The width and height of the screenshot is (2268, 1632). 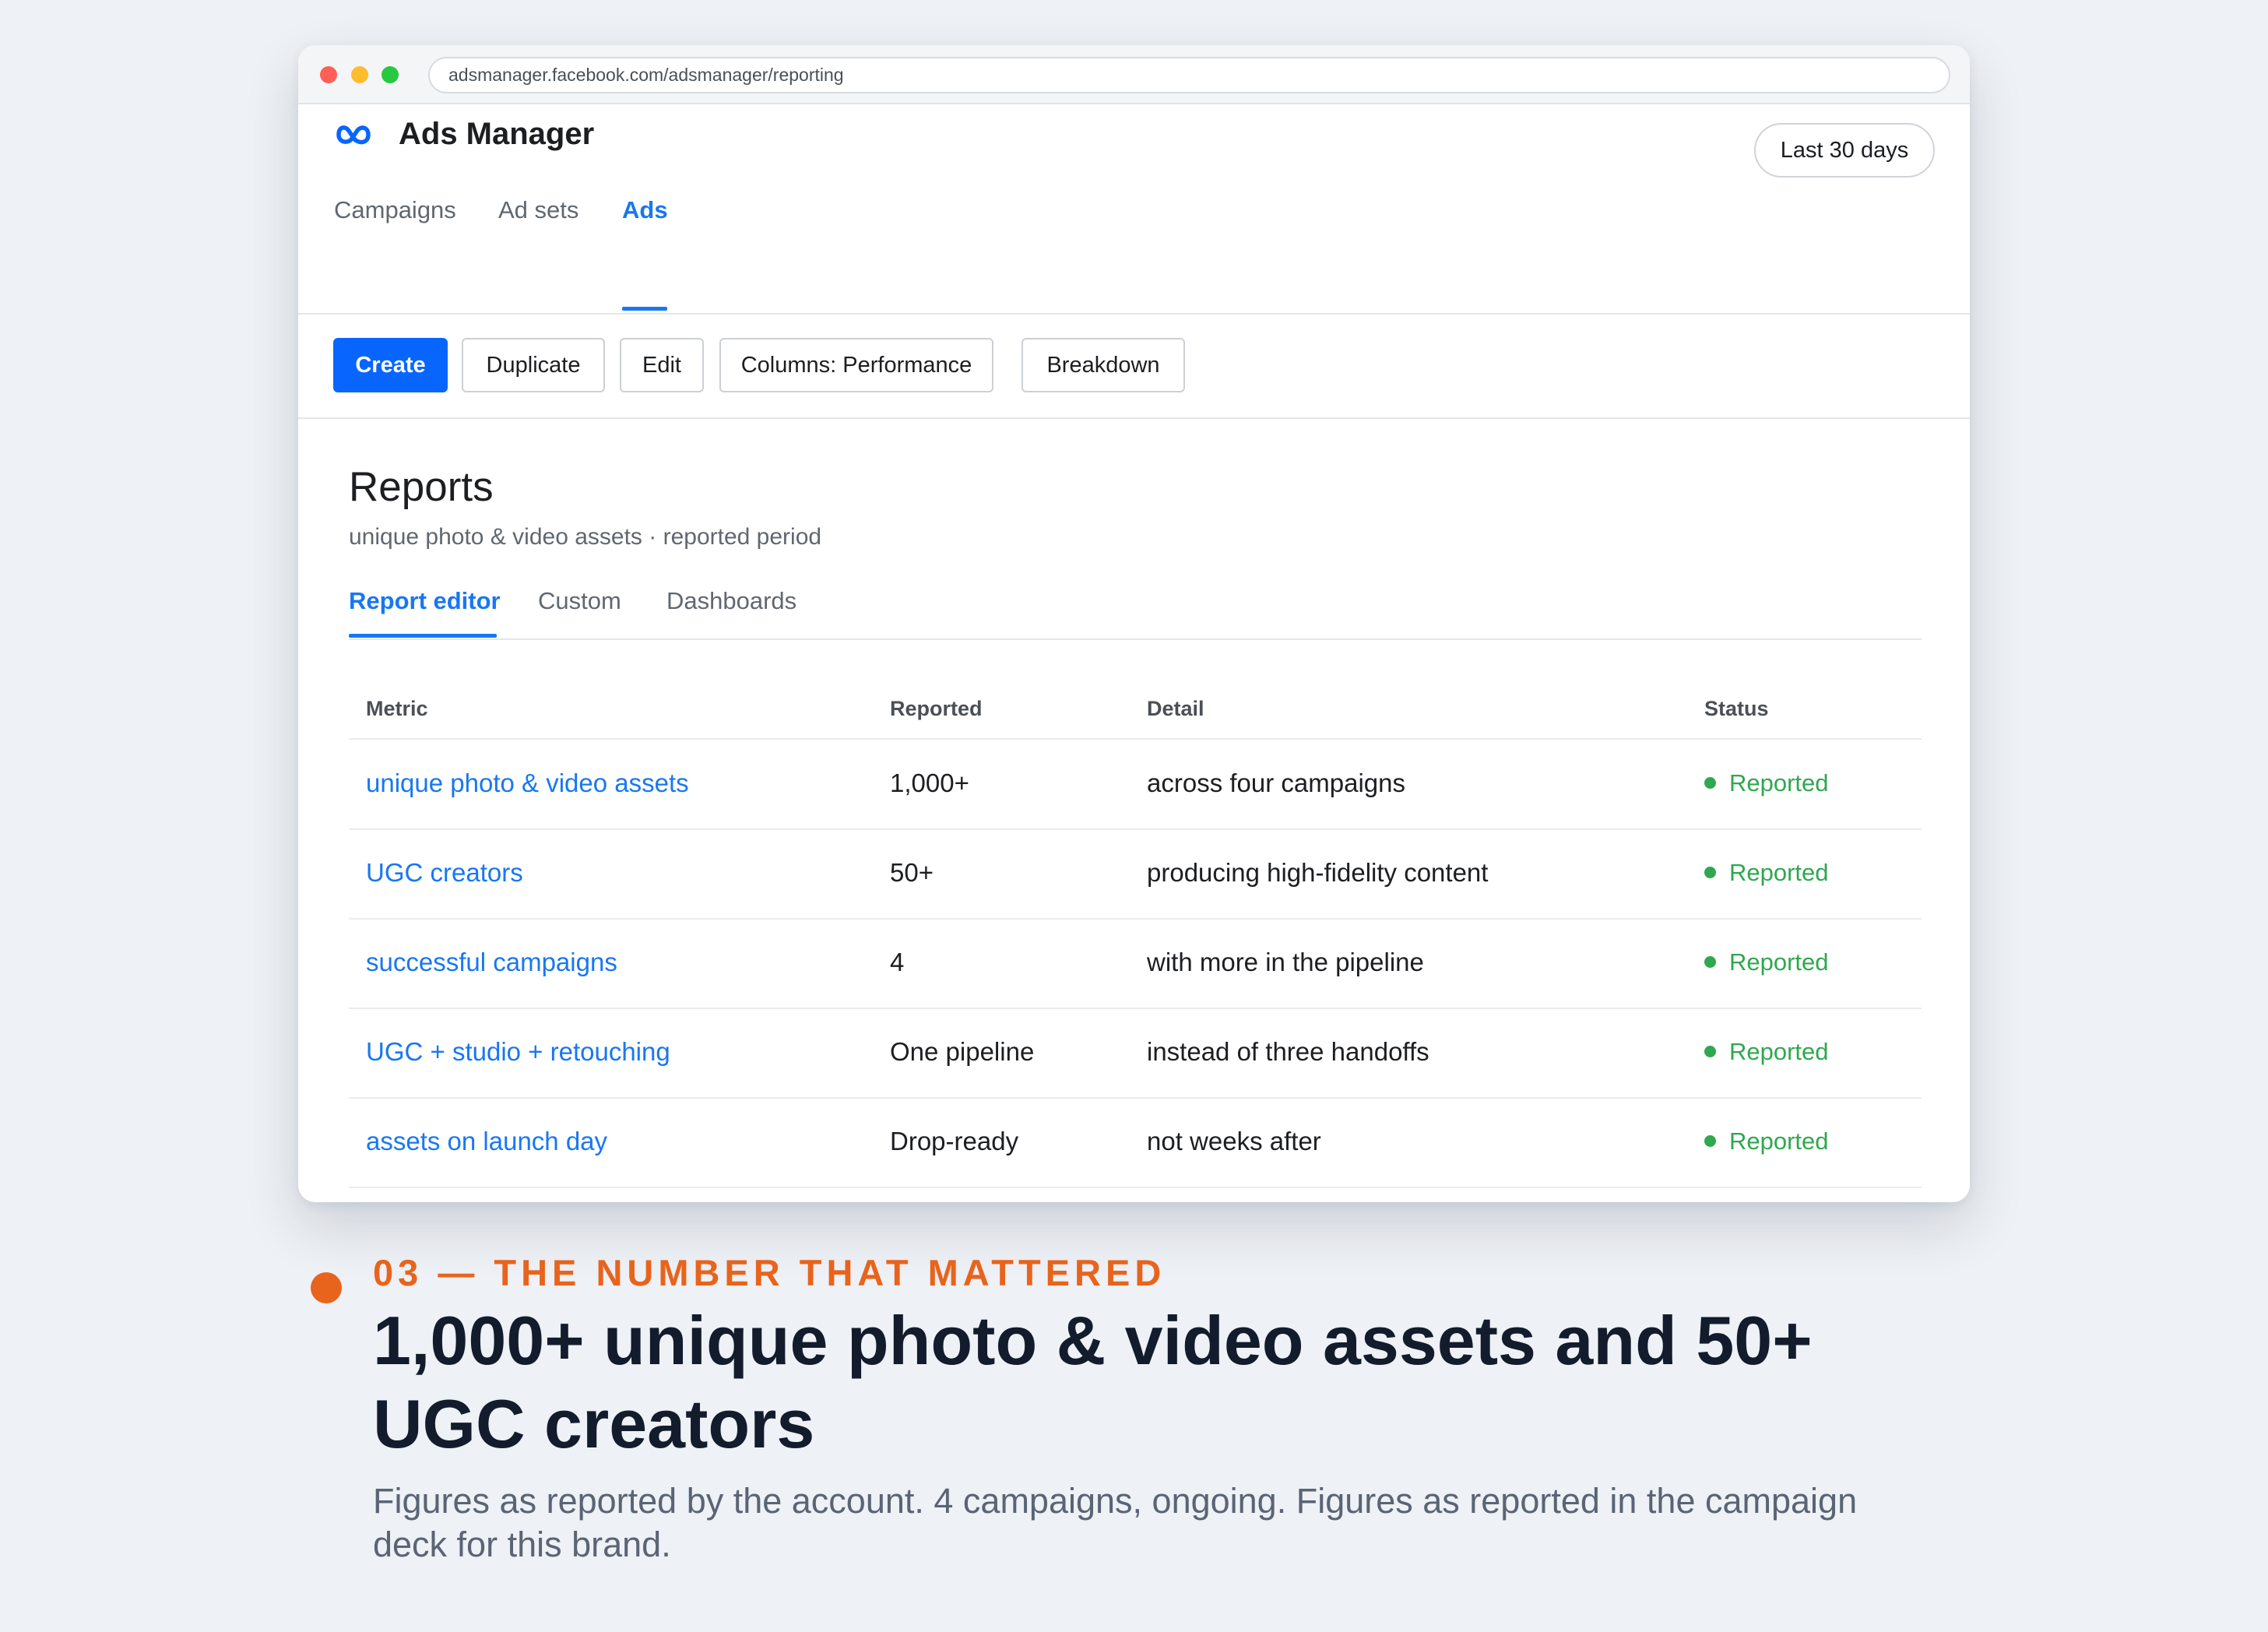 I want to click on reported-value: 50+, so click(x=912, y=873).